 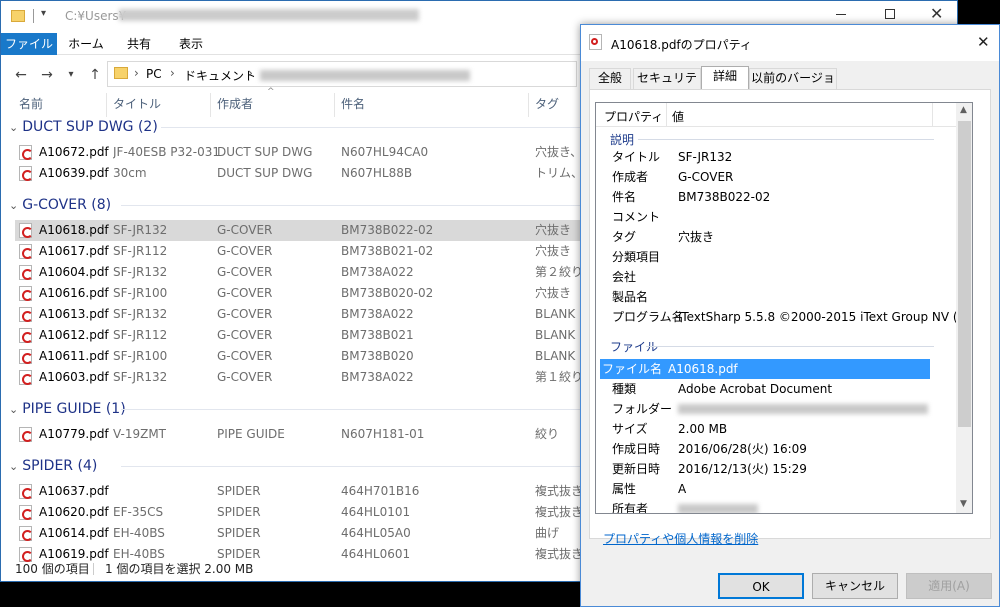 What do you see at coordinates (624, 277) in the screenshot?
I see `property-name: 会社` at bounding box center [624, 277].